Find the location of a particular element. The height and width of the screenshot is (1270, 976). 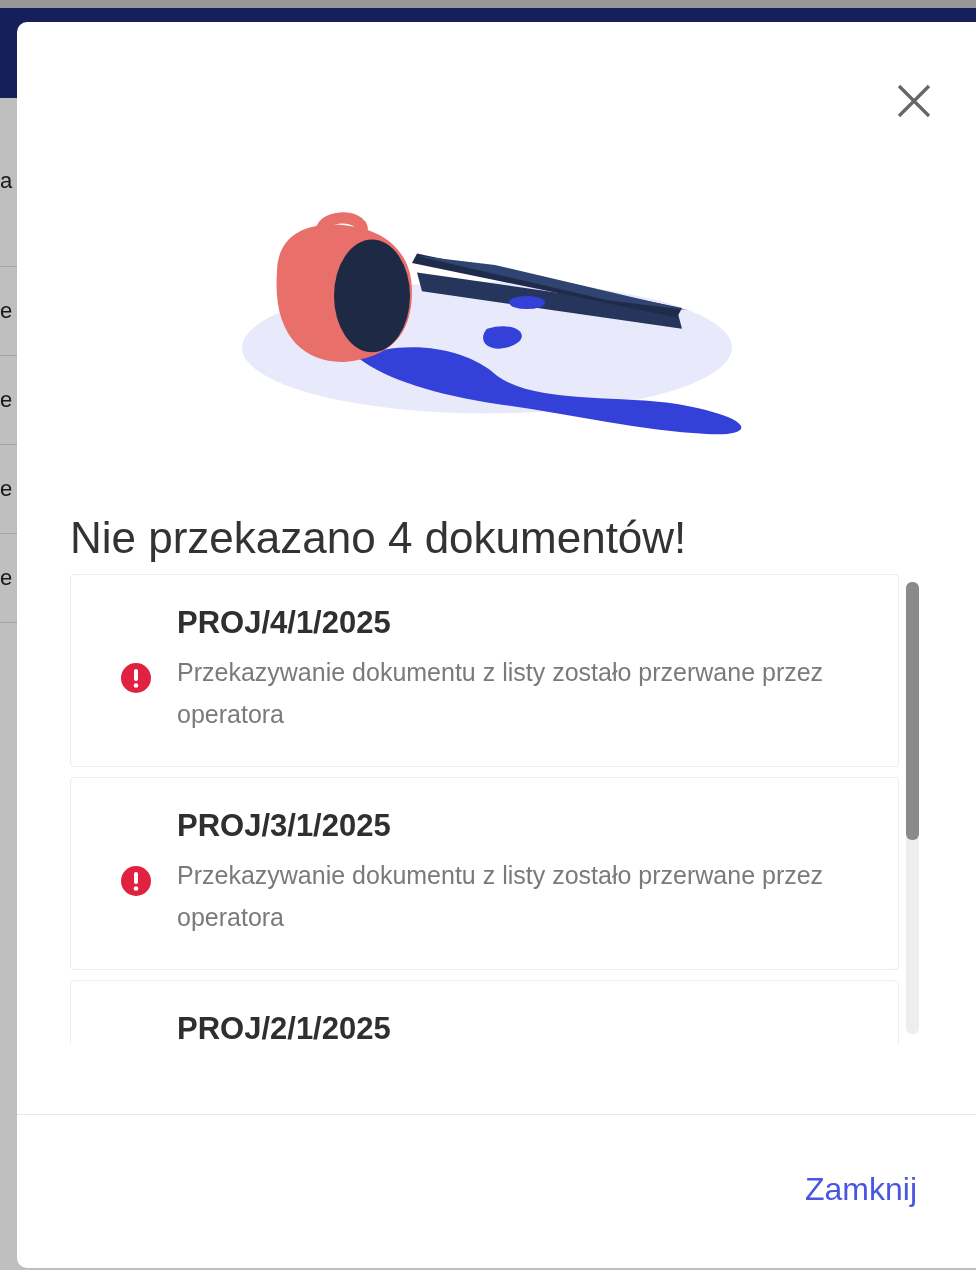

document-number: PROJ/2/1/2025 is located at coordinates (284, 1027).